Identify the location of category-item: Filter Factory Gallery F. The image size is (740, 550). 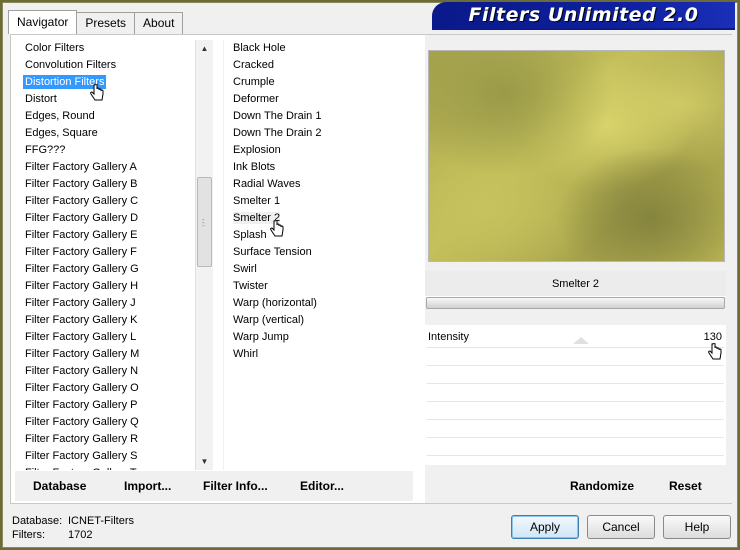
(111, 252).